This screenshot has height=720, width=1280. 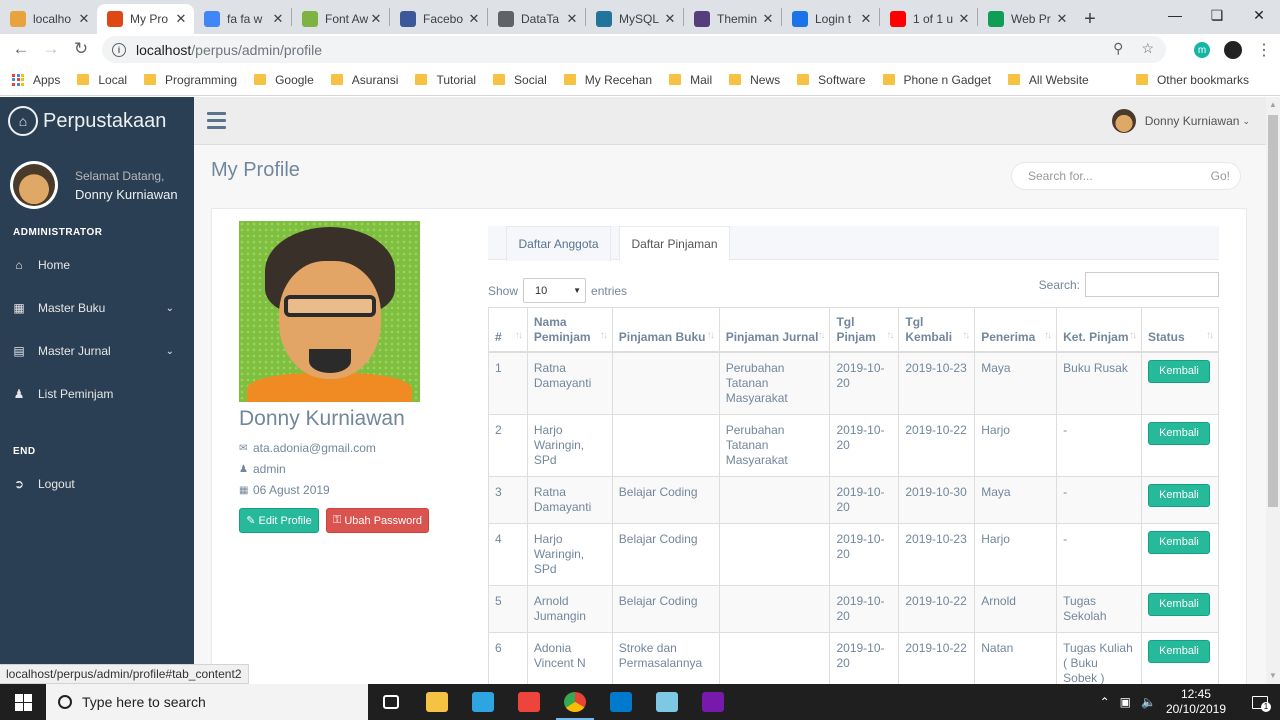 What do you see at coordinates (36, 80) in the screenshot?
I see `apps-shortcut: Apps` at bounding box center [36, 80].